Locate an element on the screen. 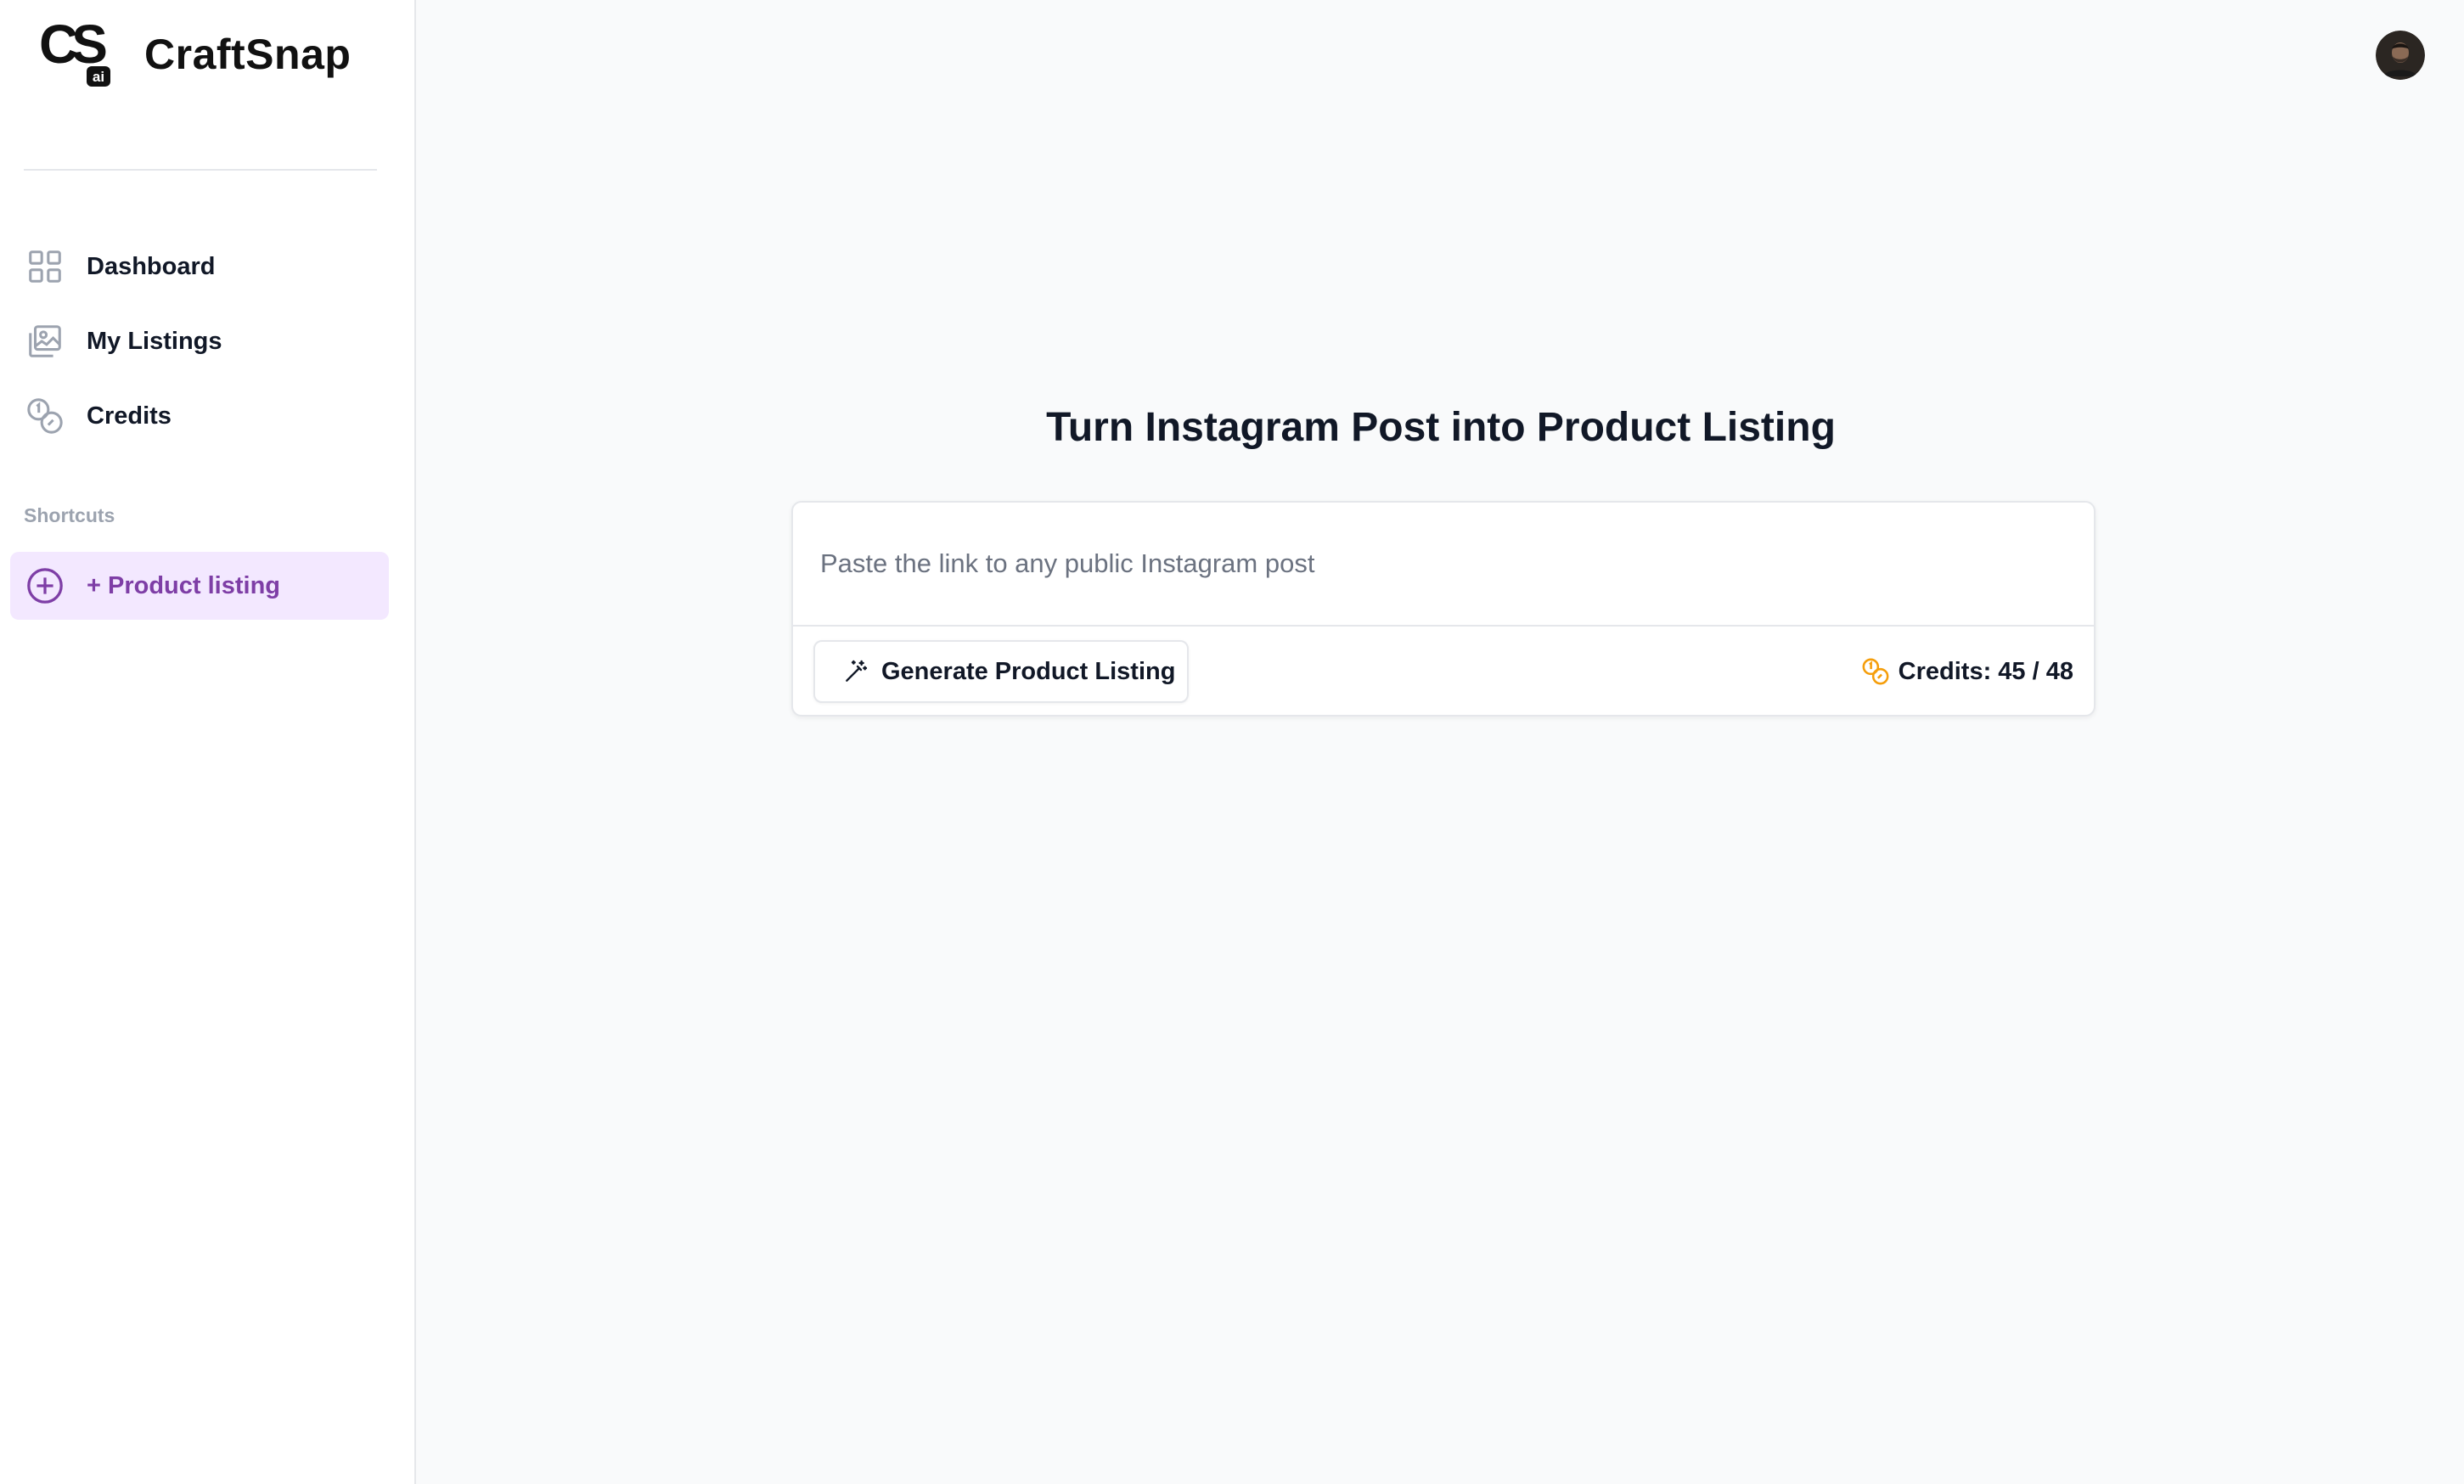  brand: CS ai CraftSnap is located at coordinates (195, 52).